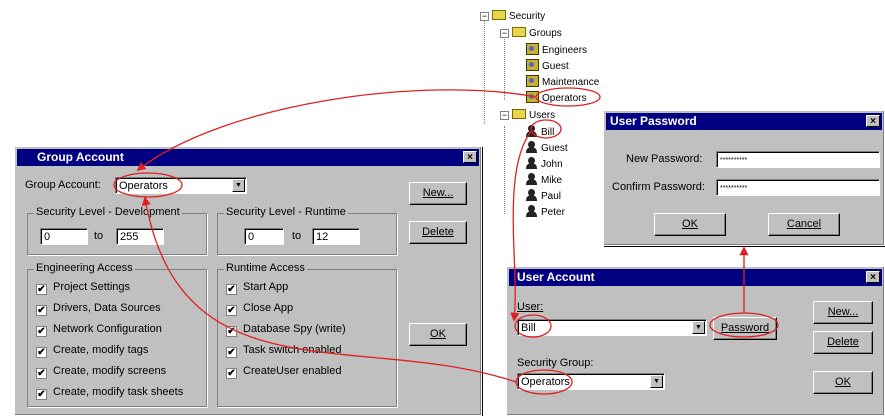 The width and height of the screenshot is (885, 416). I want to click on checkbox-createuser-enabled: ✔ CreateUser enabled, so click(284, 371).